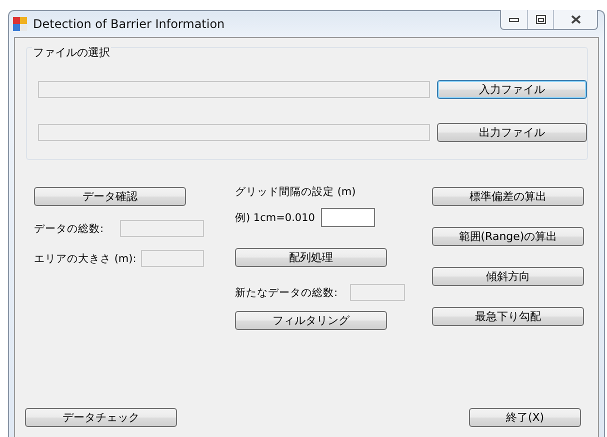 Image resolution: width=607 pixels, height=437 pixels. I want to click on group-label: ファイルの選択, so click(71, 52).